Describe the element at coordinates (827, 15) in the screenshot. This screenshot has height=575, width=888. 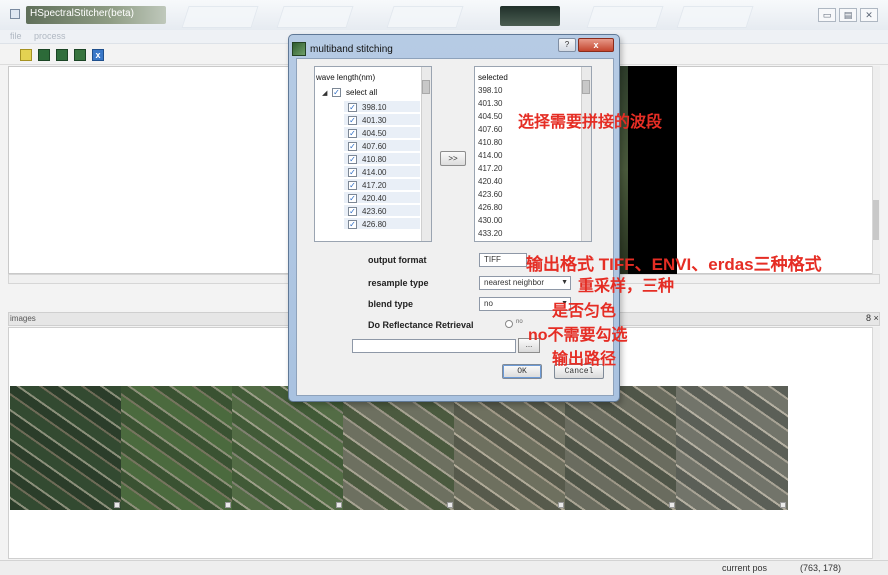
I see `minimize-button: ▭` at that location.